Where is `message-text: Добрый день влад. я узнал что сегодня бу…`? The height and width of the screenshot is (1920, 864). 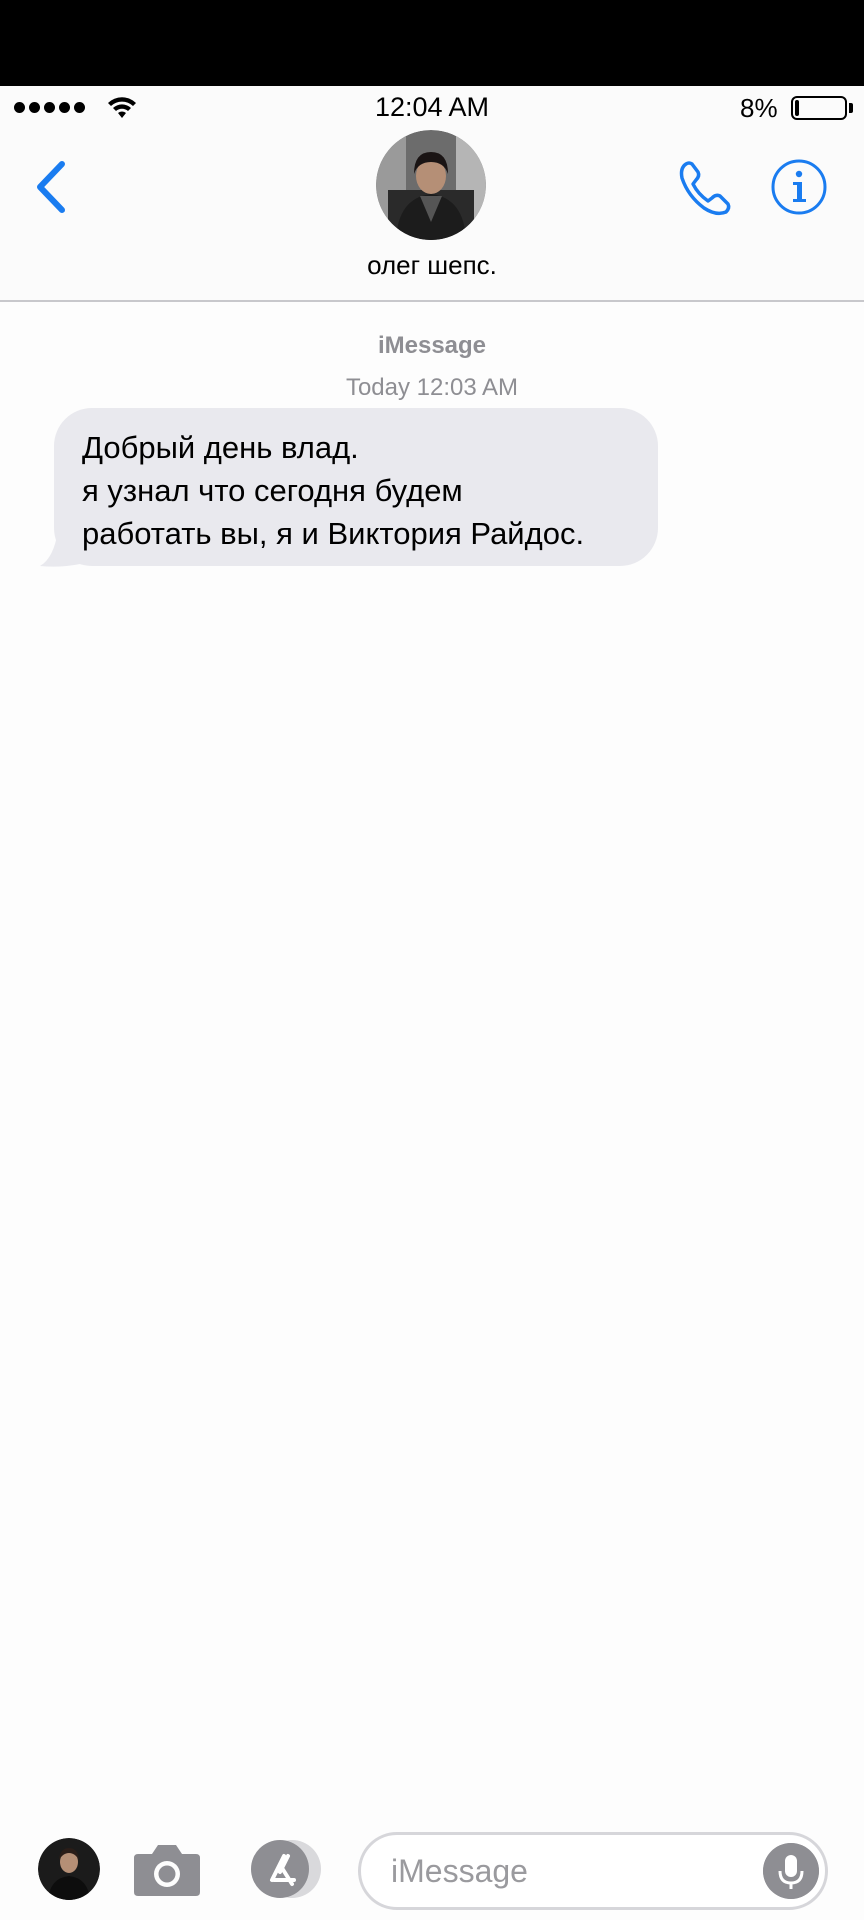
message-text: Добрый день влад. я узнал что сегодня бу… is located at coordinates (333, 490).